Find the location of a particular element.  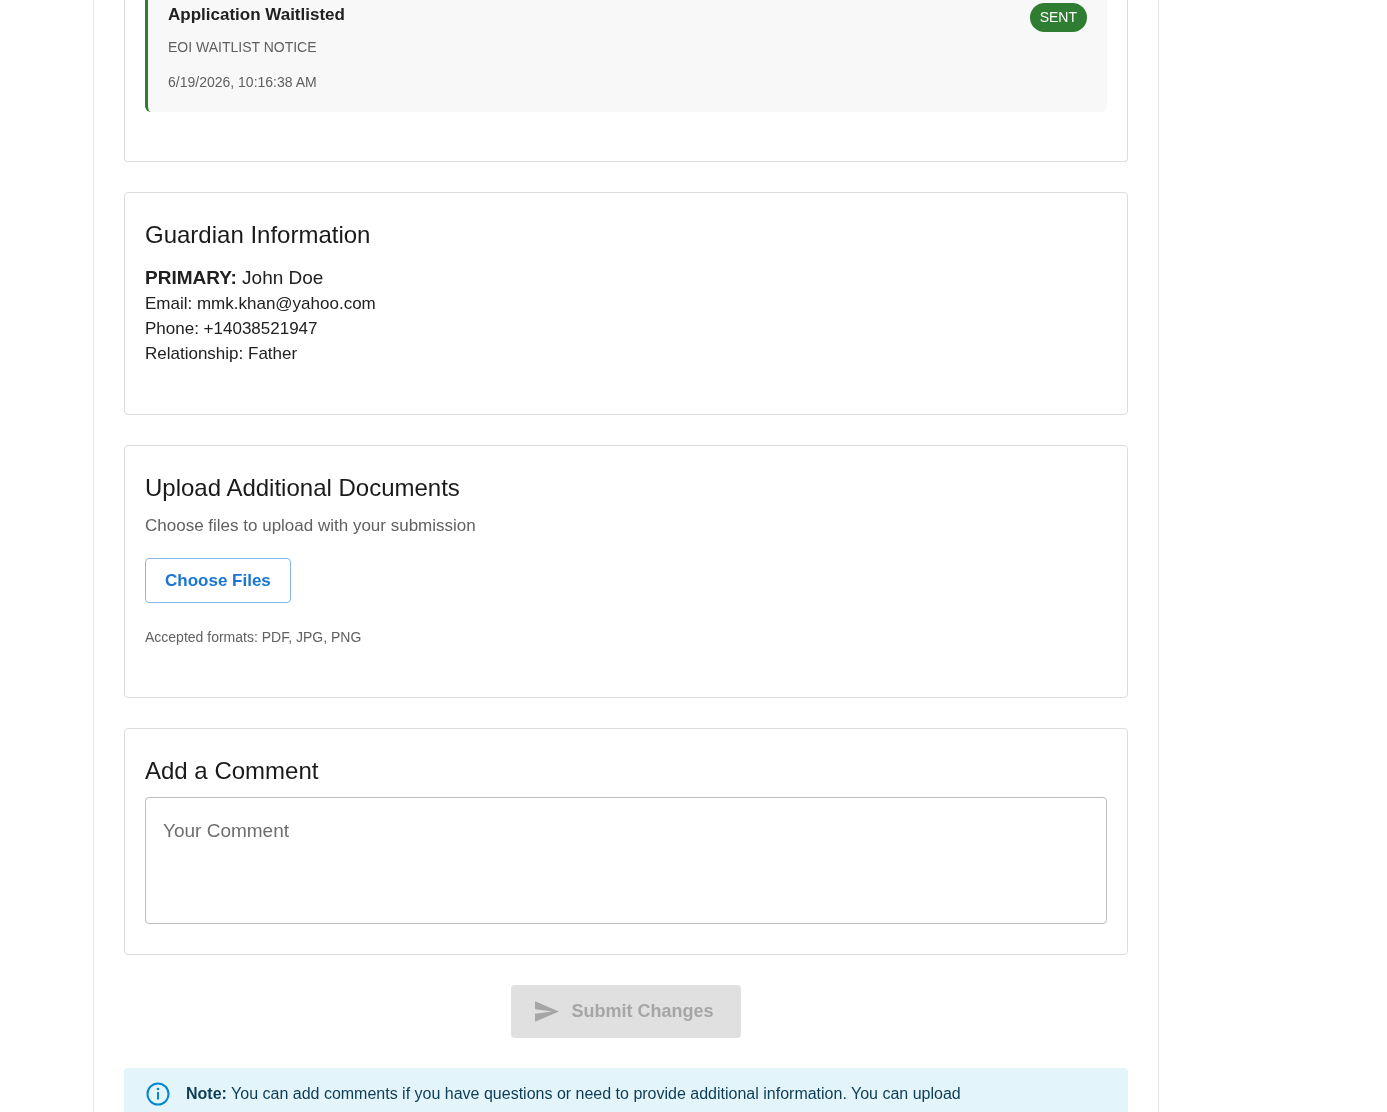

status-badge: SENT is located at coordinates (1058, 17).